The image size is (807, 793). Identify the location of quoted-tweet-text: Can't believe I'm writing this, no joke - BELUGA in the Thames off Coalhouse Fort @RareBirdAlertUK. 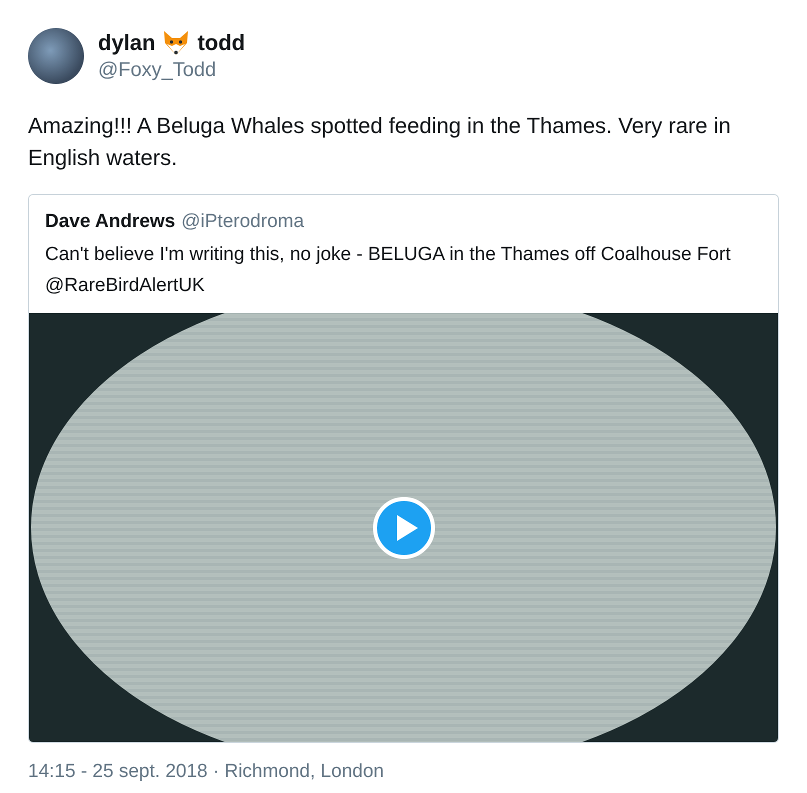
(388, 270).